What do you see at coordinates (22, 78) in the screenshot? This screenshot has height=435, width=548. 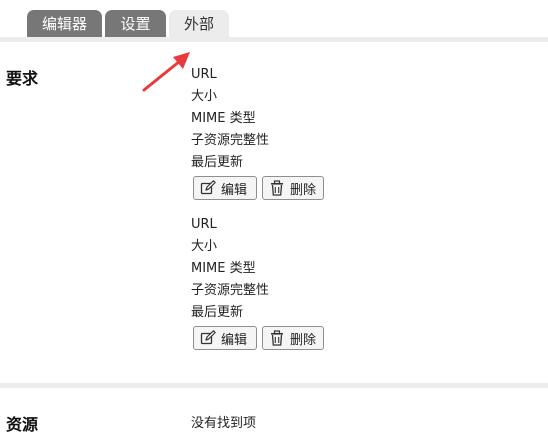 I see `requirements-label: 要求` at bounding box center [22, 78].